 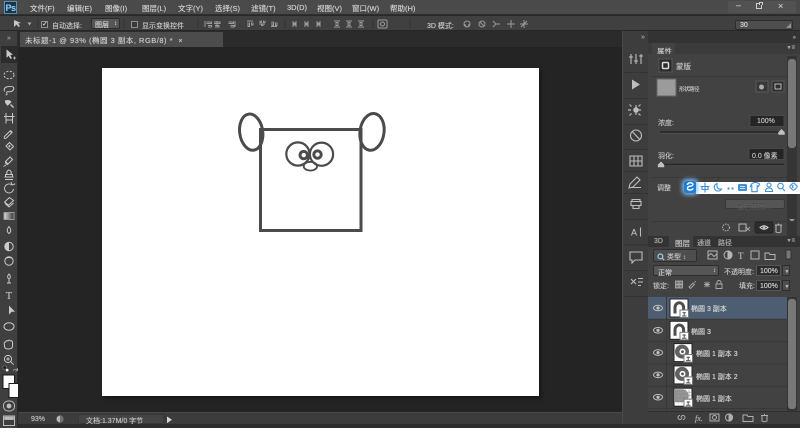 What do you see at coordinates (634, 233) in the screenshot?
I see `svg-text: A` at bounding box center [634, 233].